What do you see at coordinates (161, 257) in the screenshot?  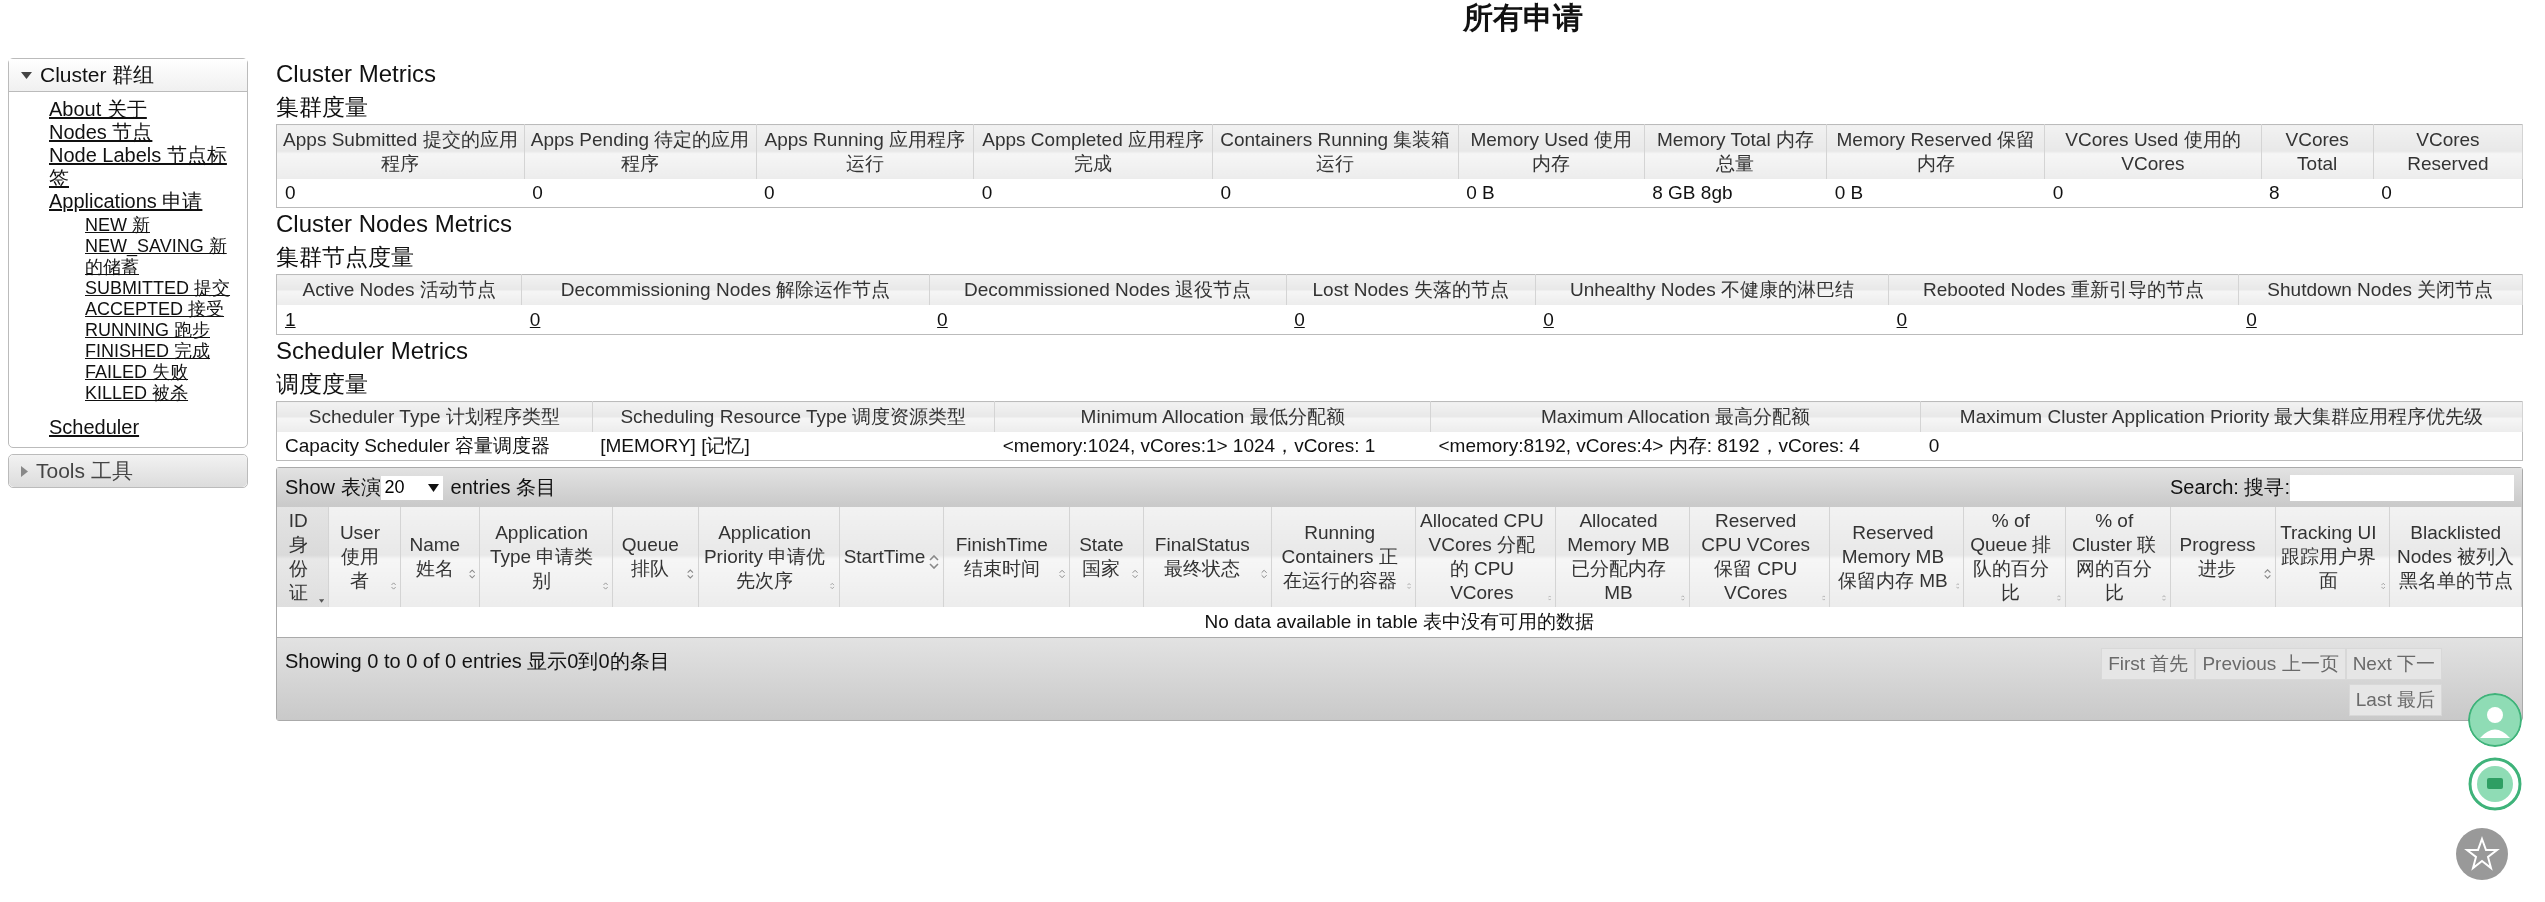 I see `sidebar-sublink: NEW_SAVING 新的储蓄` at bounding box center [161, 257].